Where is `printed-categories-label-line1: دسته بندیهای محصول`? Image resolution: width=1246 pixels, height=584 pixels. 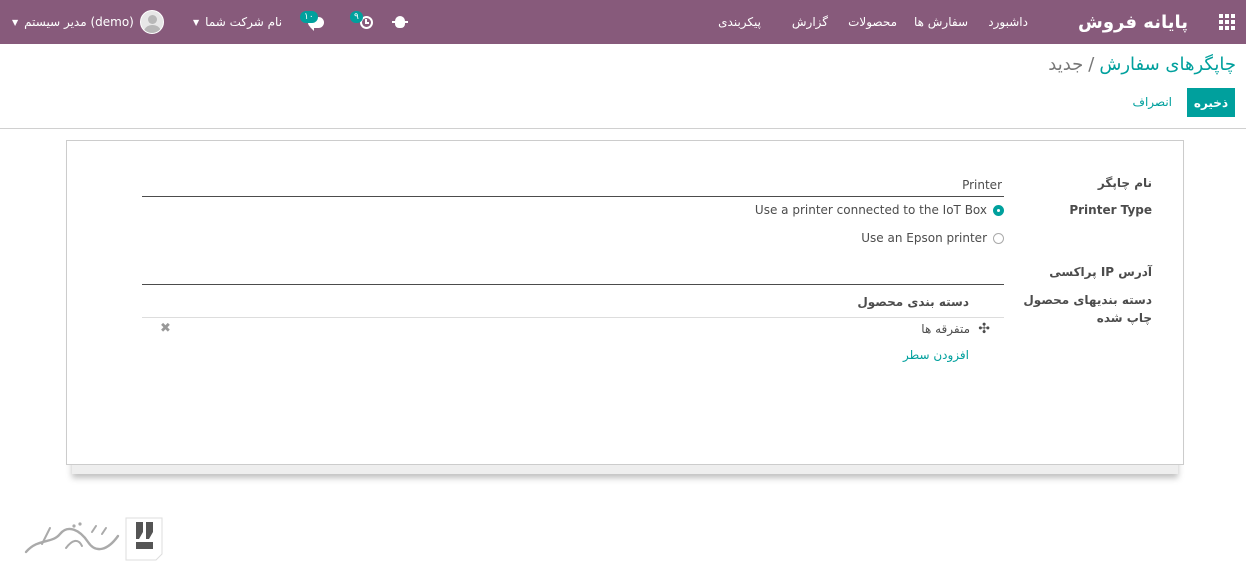 printed-categories-label-line1: دسته بندیهای محصول is located at coordinates (1087, 300).